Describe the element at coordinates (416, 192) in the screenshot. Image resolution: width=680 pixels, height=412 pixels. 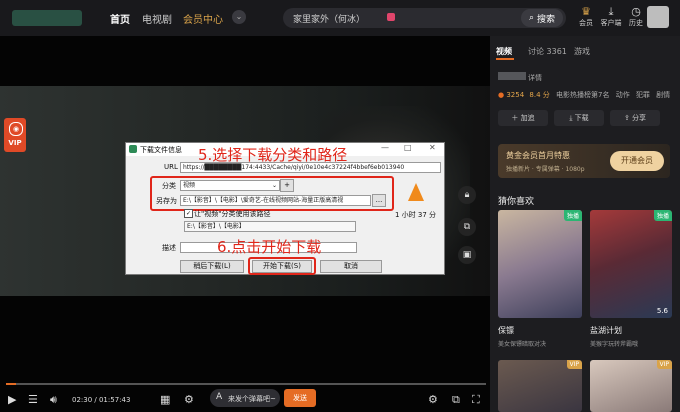
I see `vlc-cone-icon` at that location.